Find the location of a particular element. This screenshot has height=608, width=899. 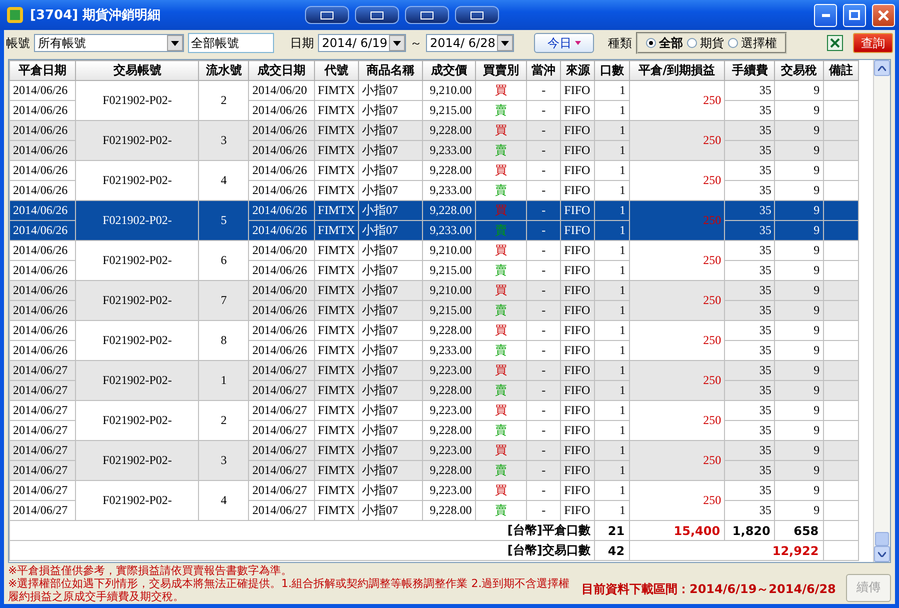

scroll-up-icon is located at coordinates (882, 68).